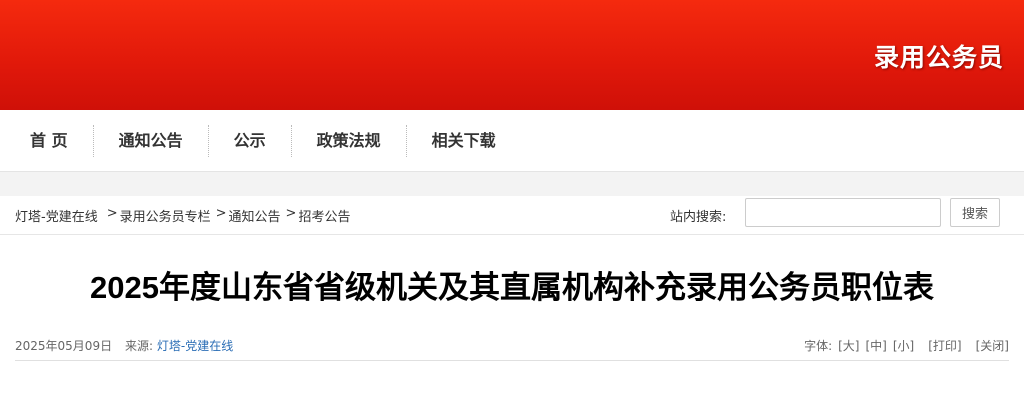  I want to click on search-input, so click(843, 212).